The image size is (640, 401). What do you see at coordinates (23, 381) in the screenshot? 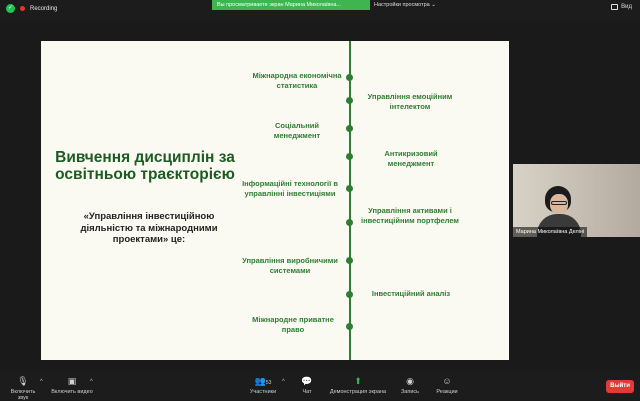
I see `microphone-muted-icon: 🎙` at bounding box center [23, 381].